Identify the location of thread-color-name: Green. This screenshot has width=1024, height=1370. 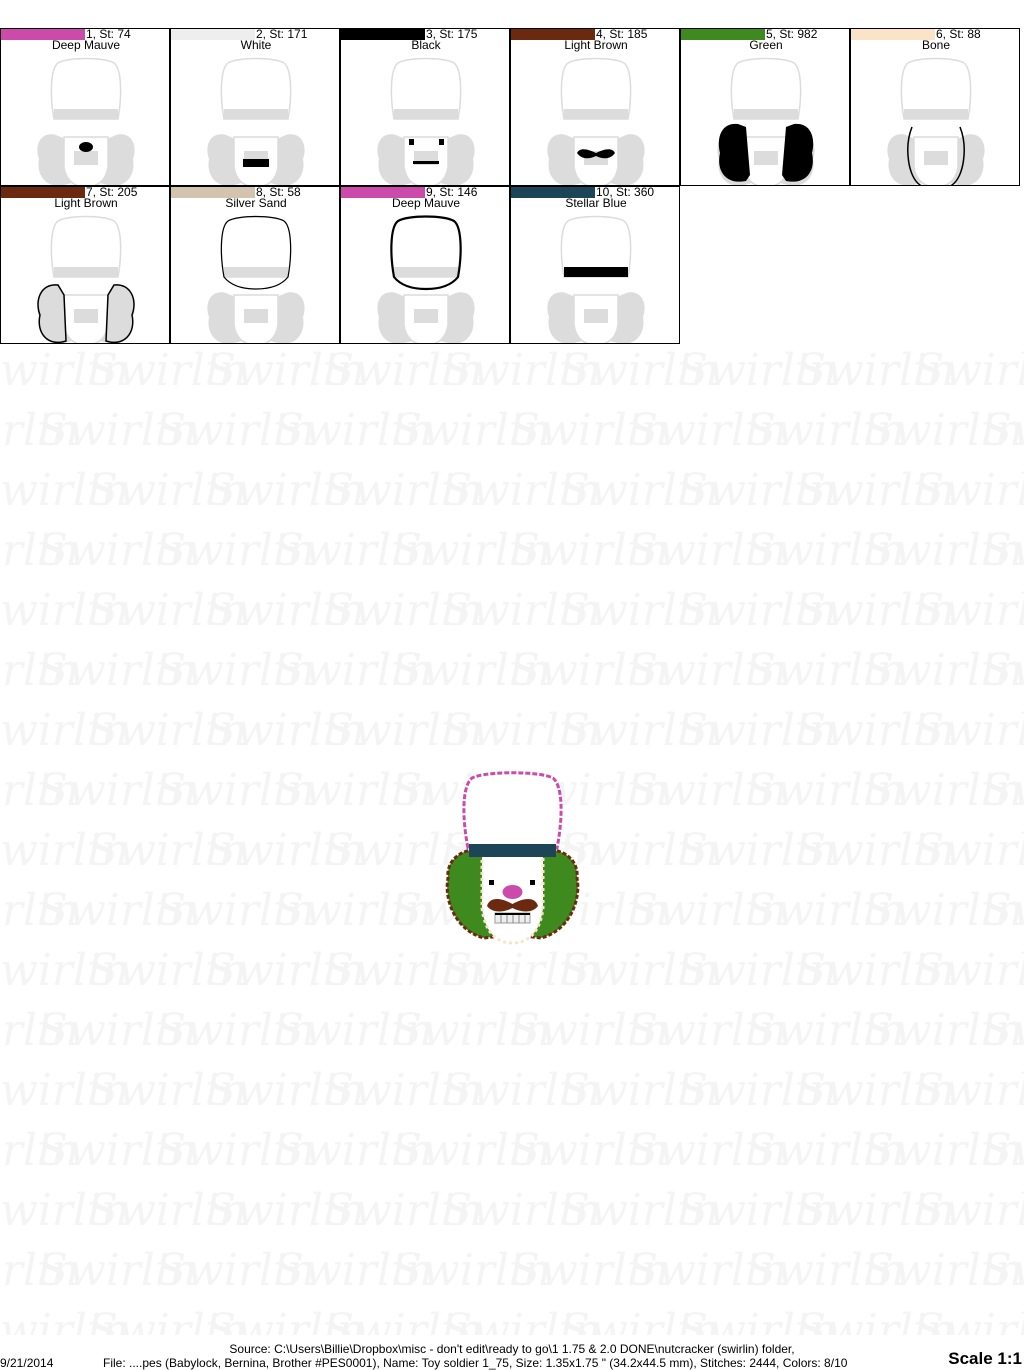
(766, 45).